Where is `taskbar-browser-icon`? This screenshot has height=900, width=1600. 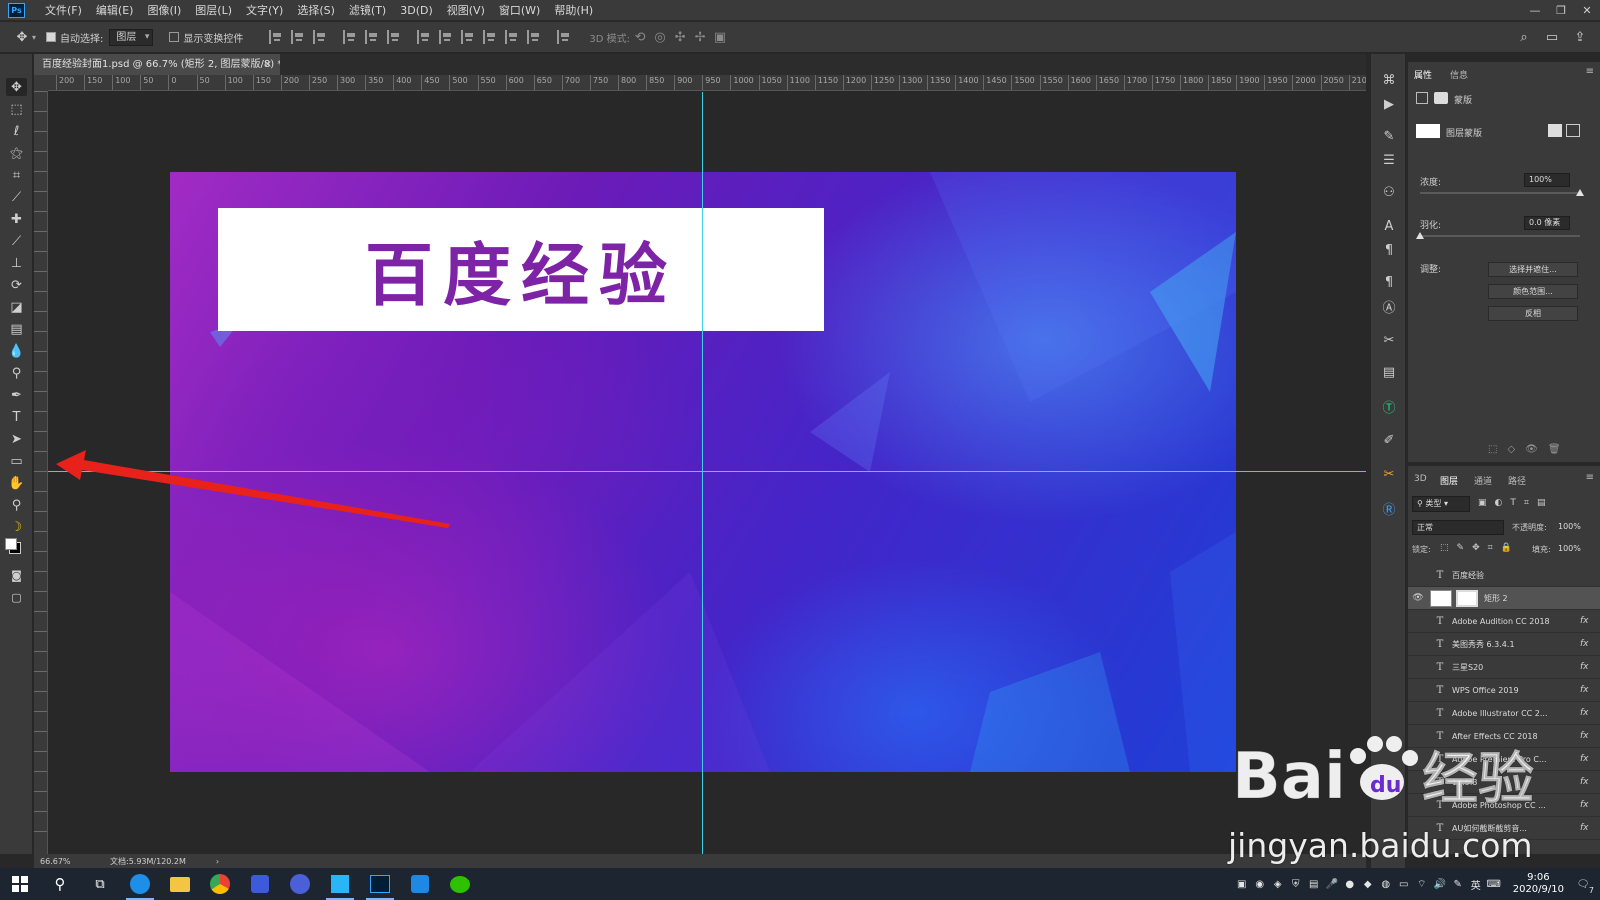 taskbar-browser-icon is located at coordinates (140, 884).